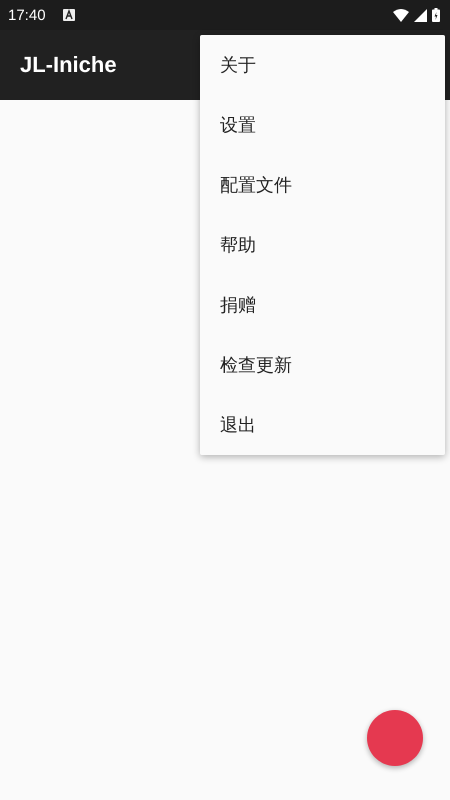  I want to click on menu-item: 设置, so click(322, 125).